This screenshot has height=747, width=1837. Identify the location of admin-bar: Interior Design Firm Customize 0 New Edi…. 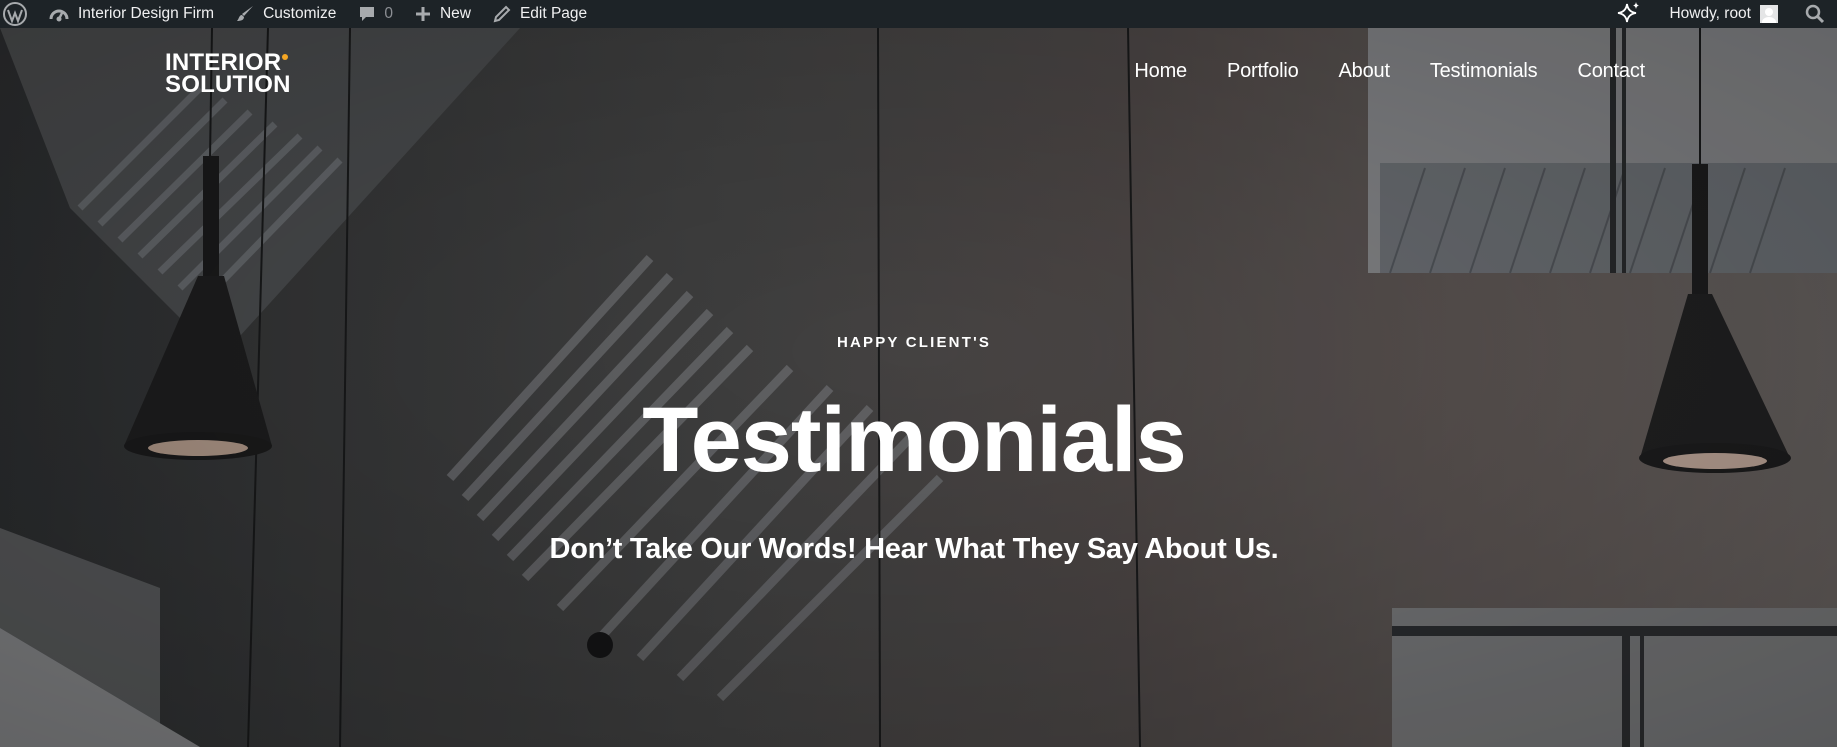
(918, 14).